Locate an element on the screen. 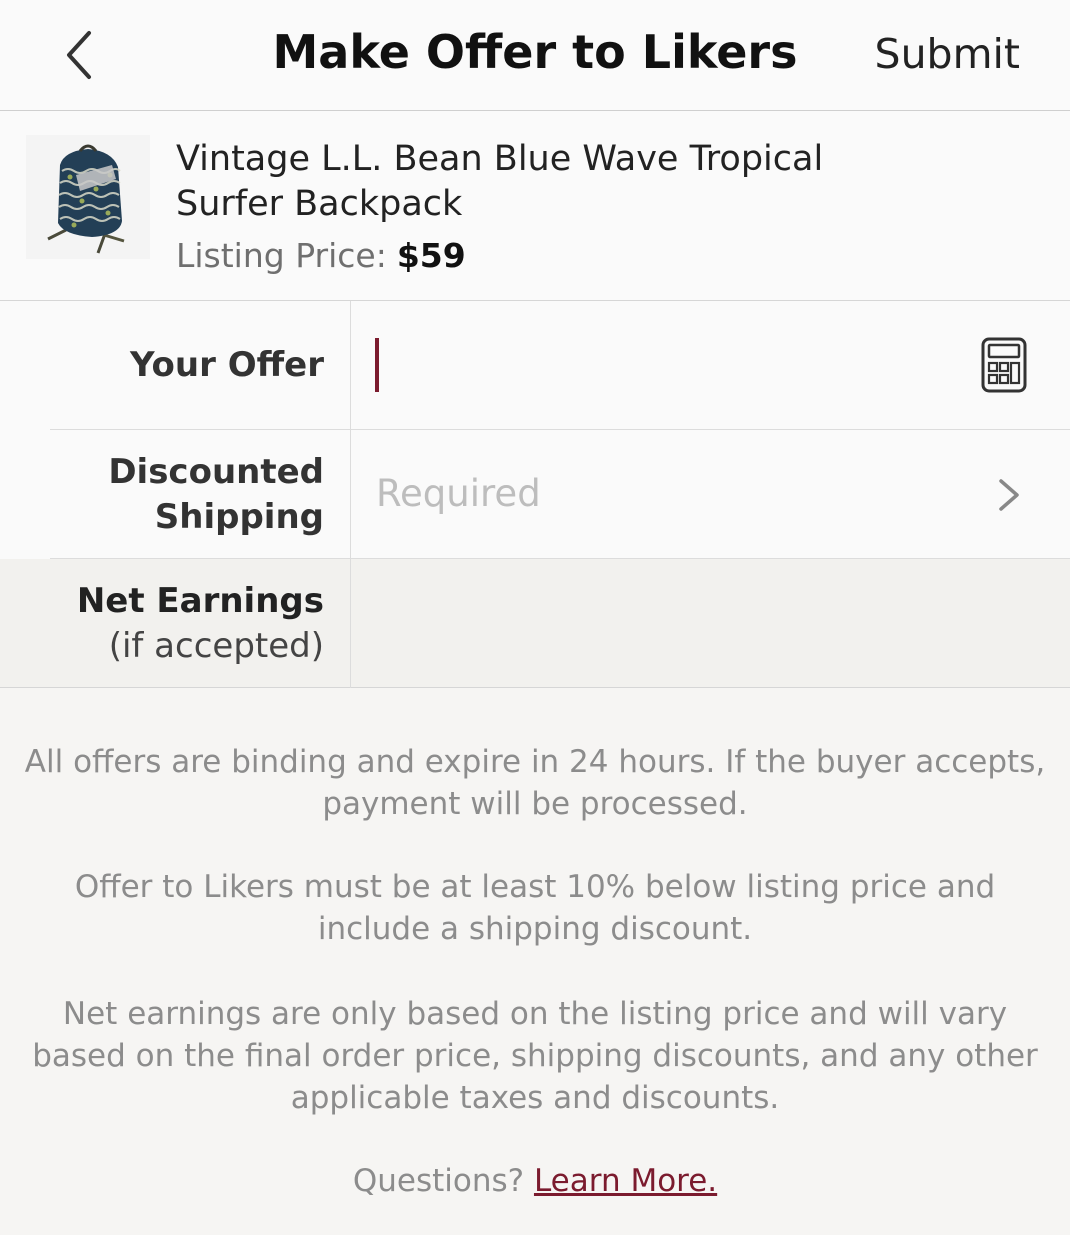 This screenshot has height=1235, width=1070. shipping-row: Discounted Shipping Required is located at coordinates (535, 494).